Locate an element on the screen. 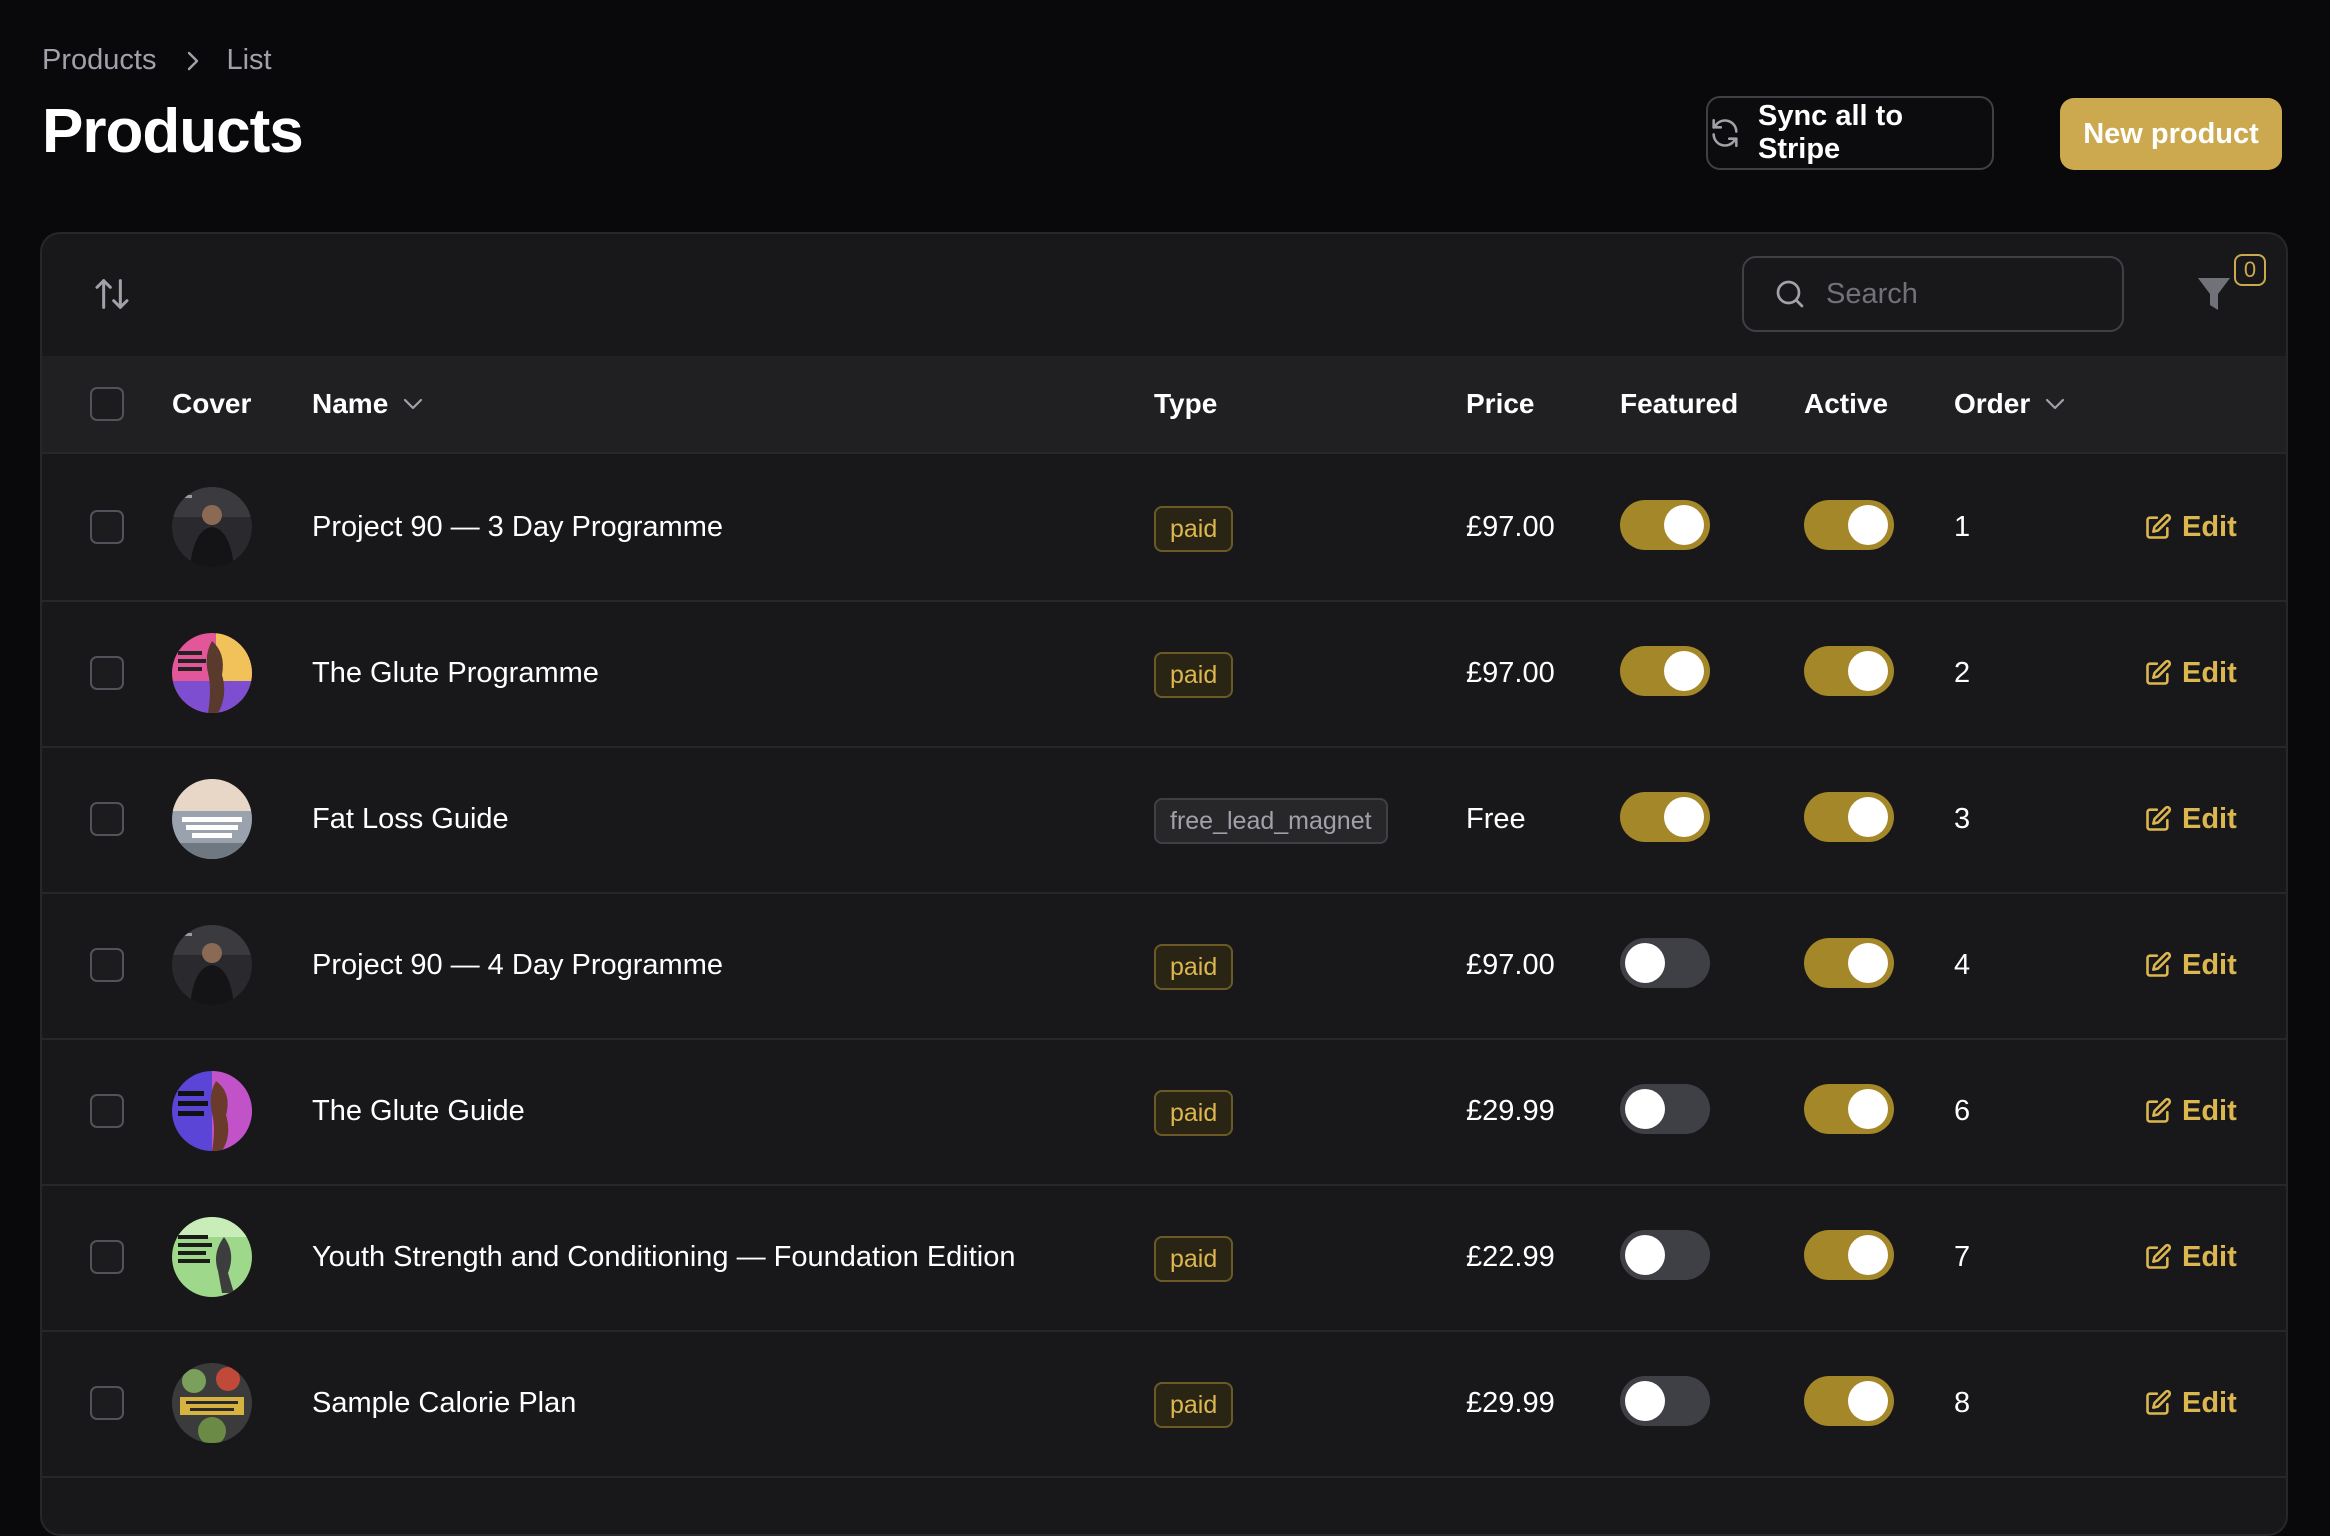 This screenshot has height=1536, width=2330. select-all-checkbox is located at coordinates (107, 404).